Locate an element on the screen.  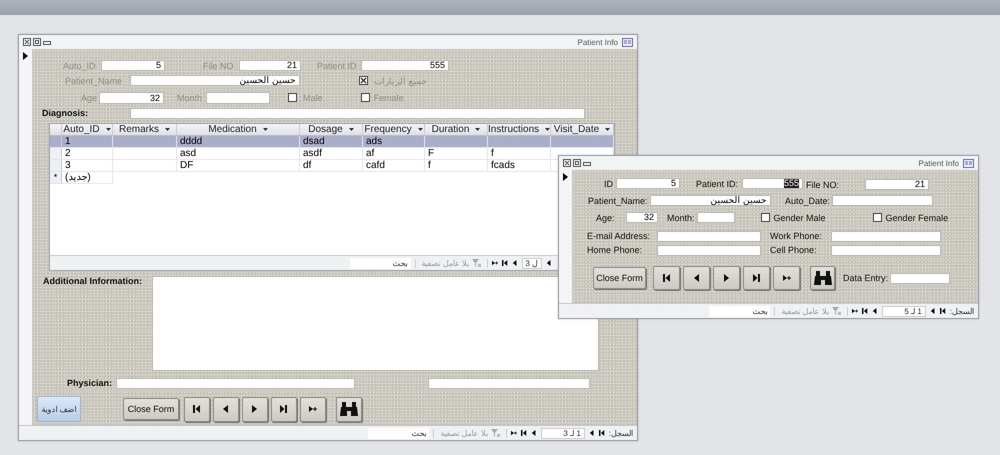
column-header: Frequency is located at coordinates (394, 130).